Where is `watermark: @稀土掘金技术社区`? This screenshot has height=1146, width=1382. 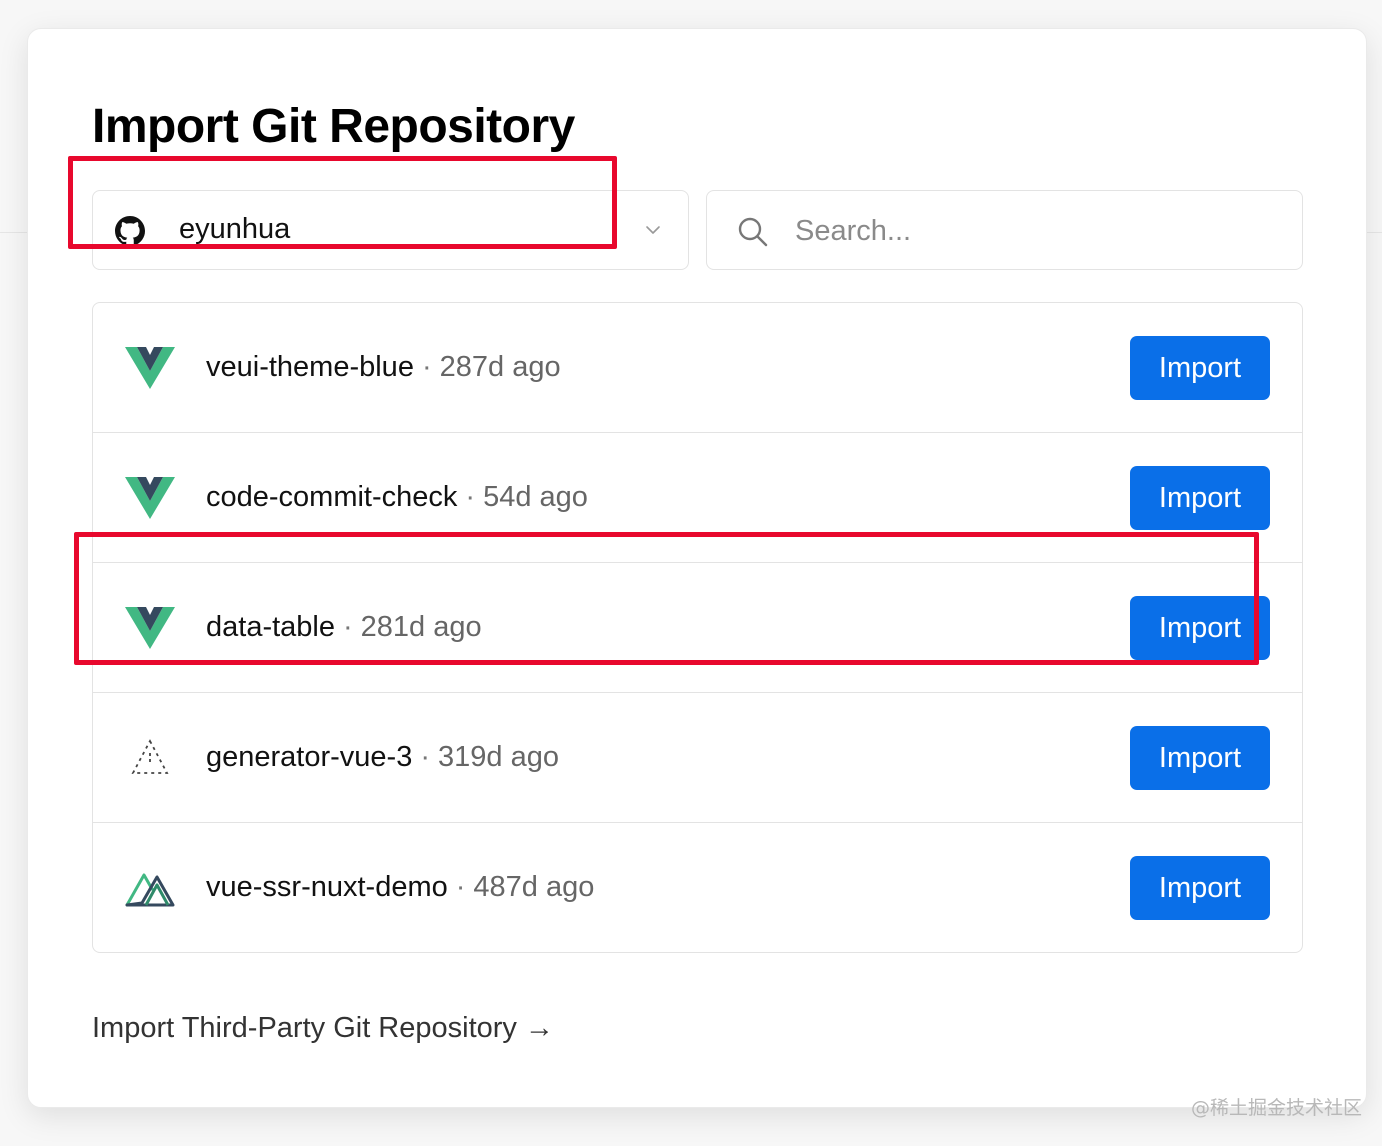
watermark: @稀土掘金技术社区 is located at coordinates (1277, 1108).